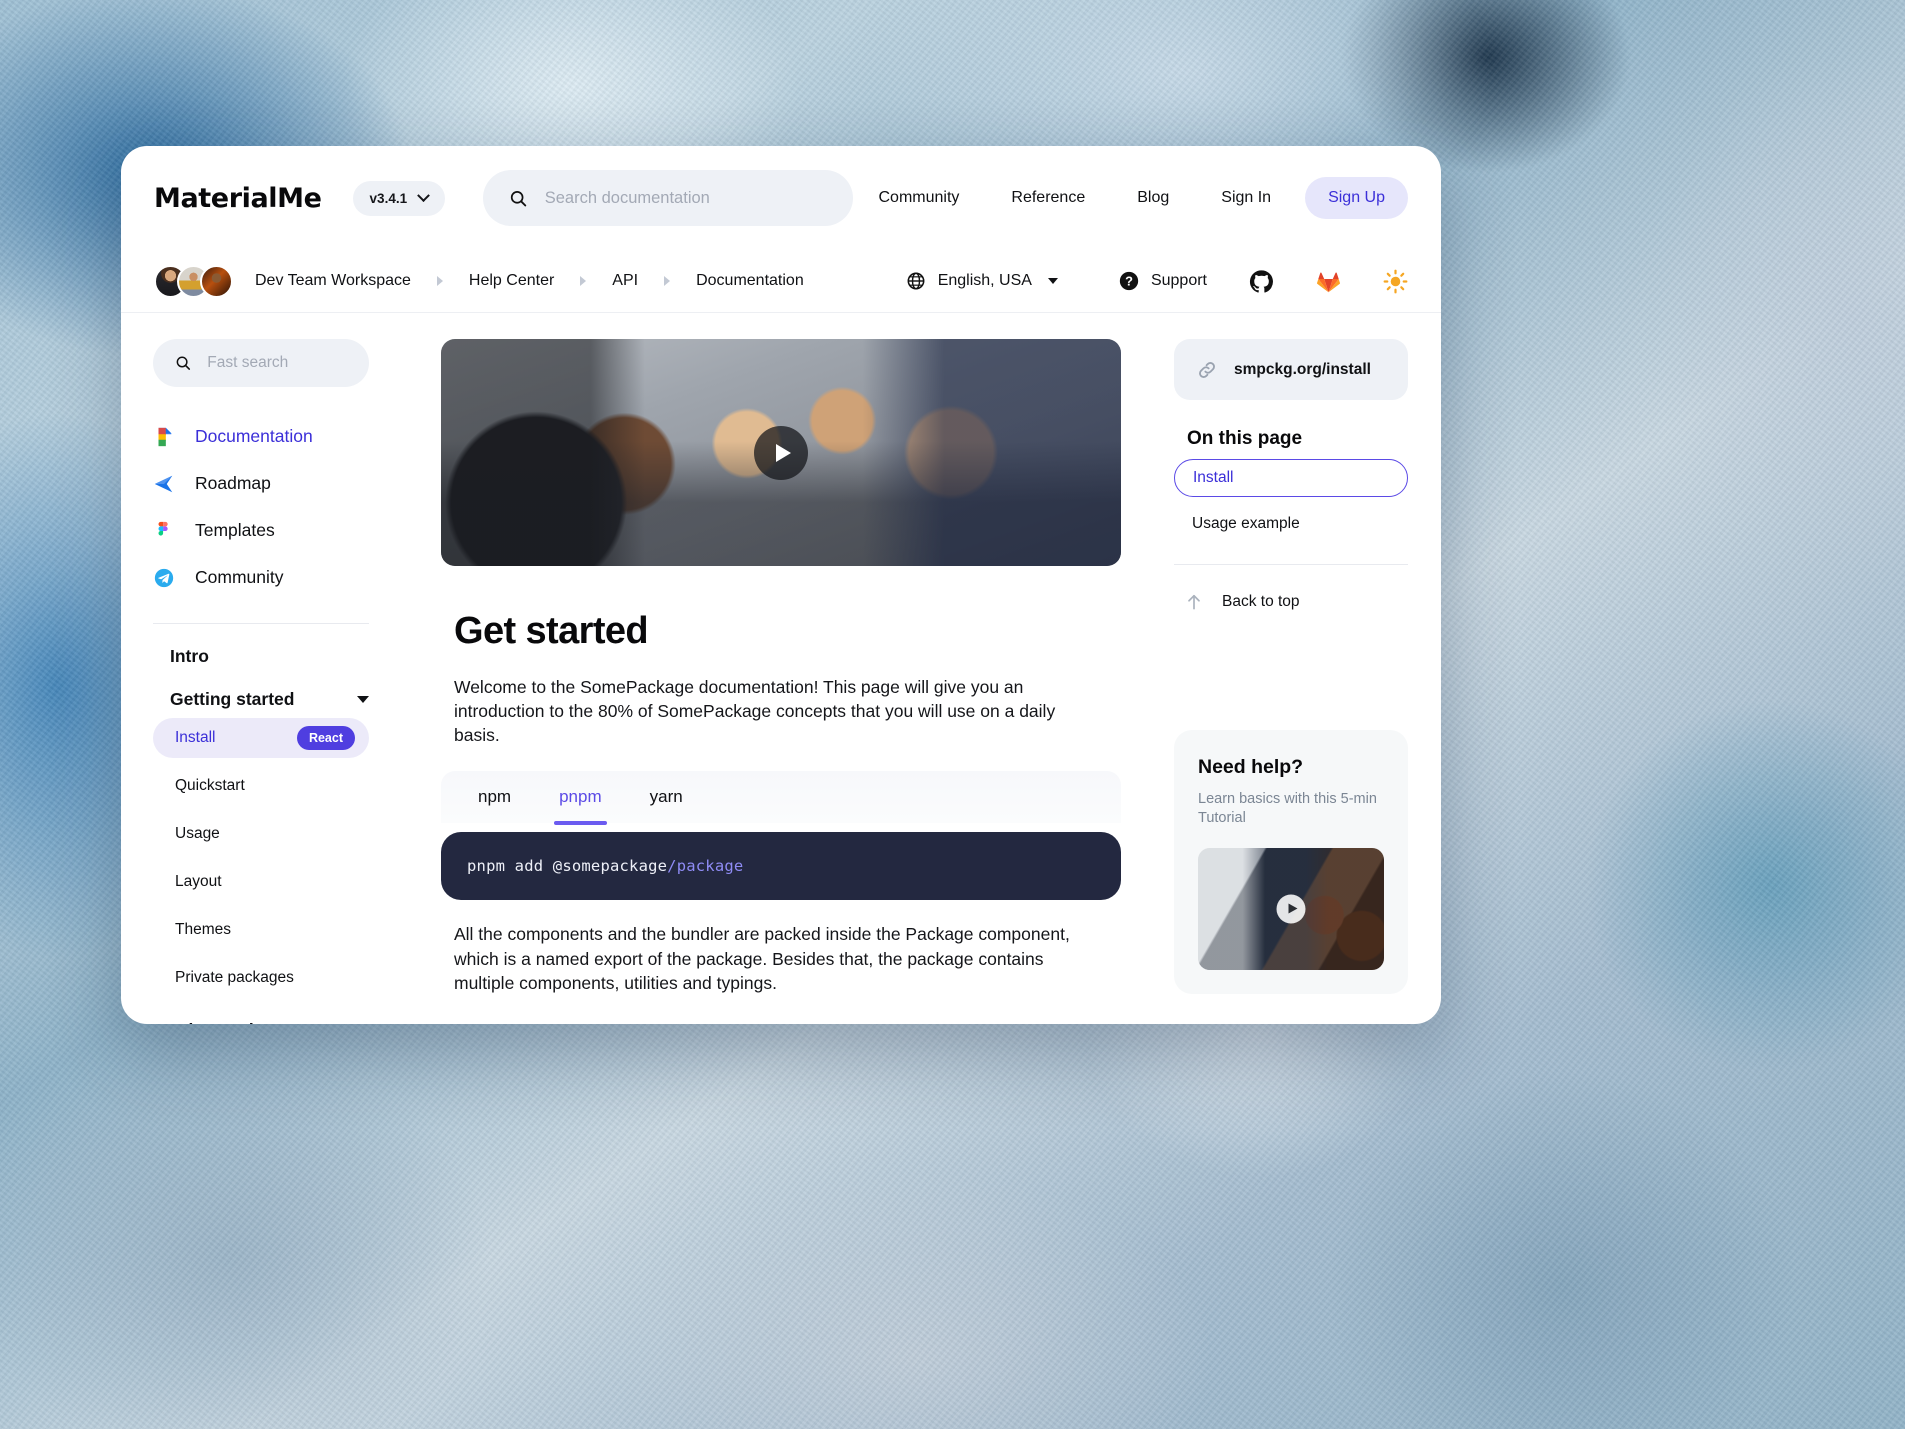 The width and height of the screenshot is (1905, 1429). Describe the element at coordinates (164, 484) in the screenshot. I see `send-arrow-icon` at that location.